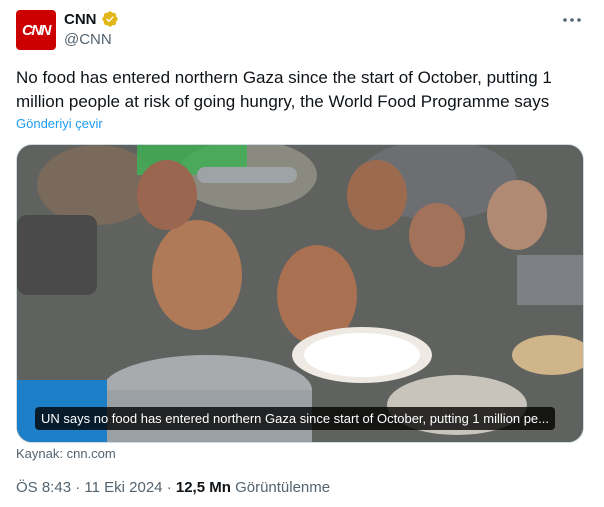 The width and height of the screenshot is (604, 507). What do you see at coordinates (283, 487) in the screenshot?
I see `views-label: Görüntülenme` at bounding box center [283, 487].